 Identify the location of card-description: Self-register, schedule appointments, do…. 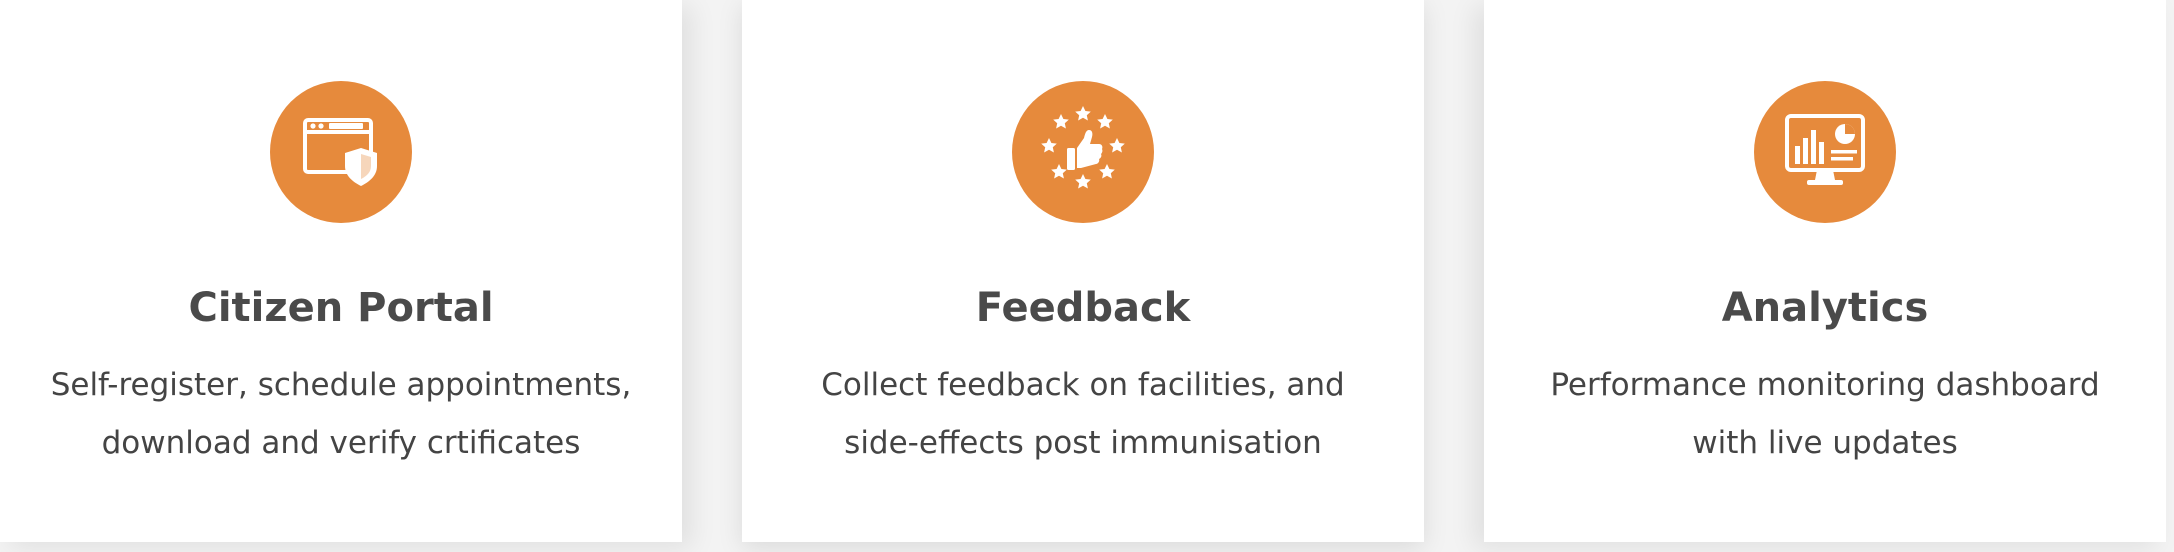
(341, 414).